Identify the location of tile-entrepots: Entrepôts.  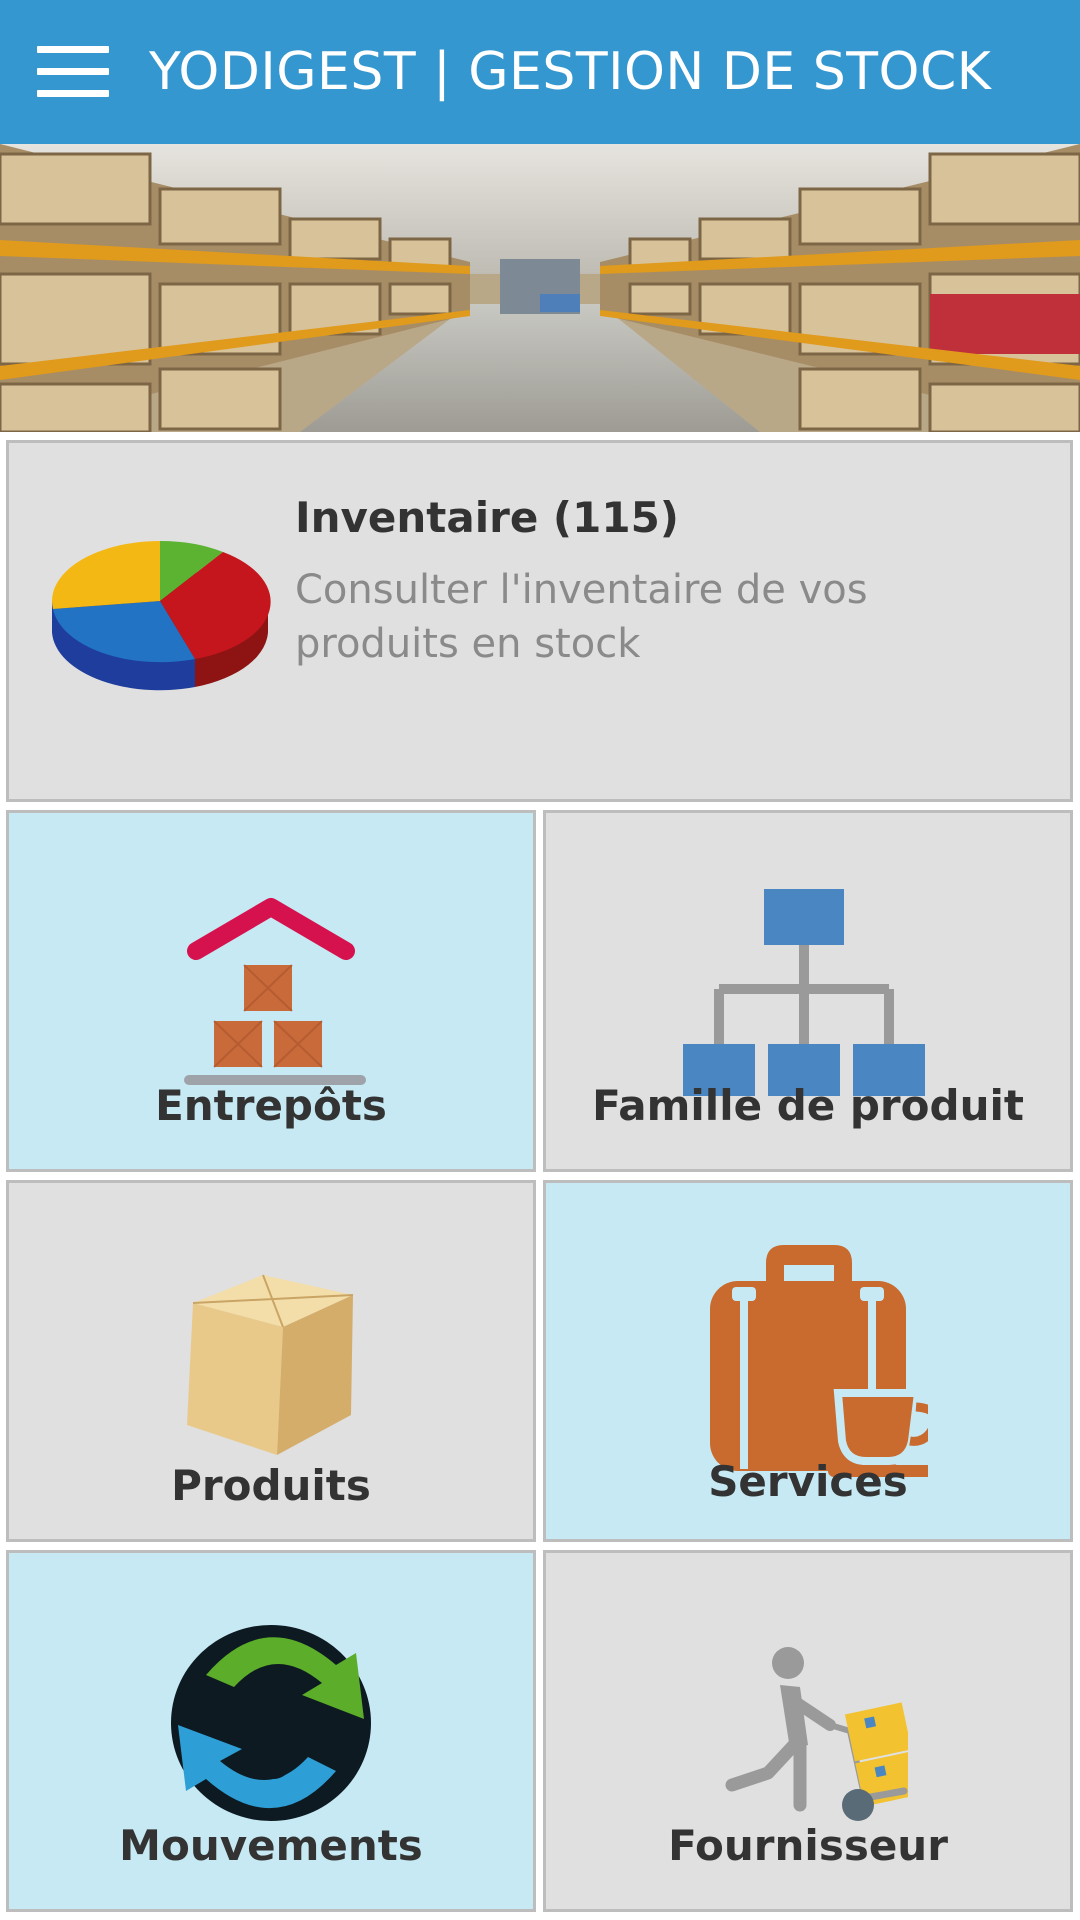
(271, 991).